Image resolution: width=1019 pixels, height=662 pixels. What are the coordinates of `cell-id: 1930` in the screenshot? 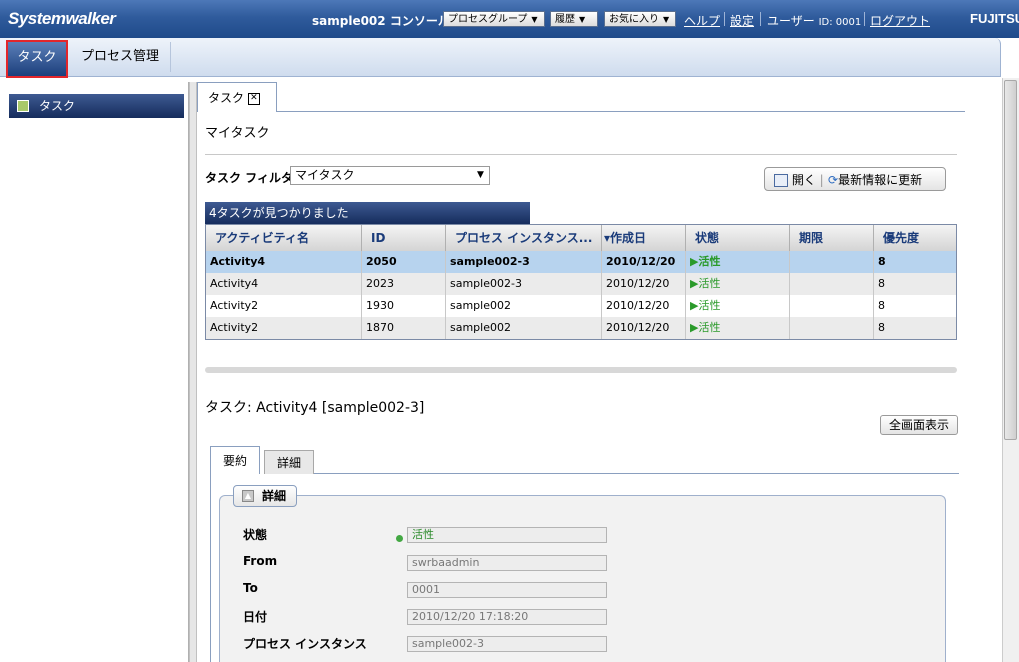 It's located at (404, 306).